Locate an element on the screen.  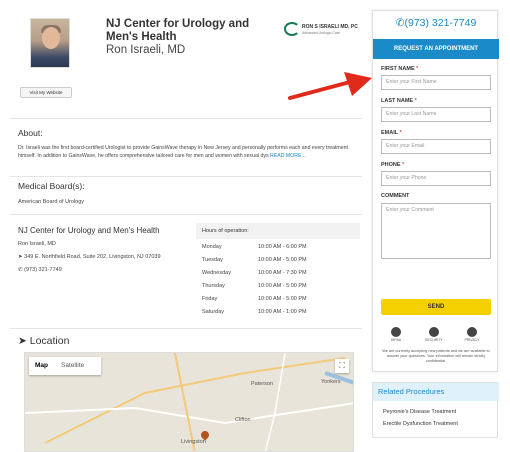
hipaa-icon is located at coordinates (396, 332).